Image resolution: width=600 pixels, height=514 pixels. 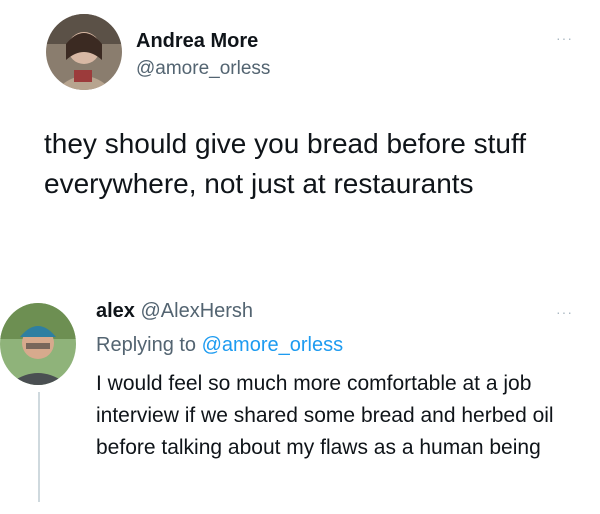 What do you see at coordinates (197, 311) in the screenshot?
I see `handle: @AlexHersh` at bounding box center [197, 311].